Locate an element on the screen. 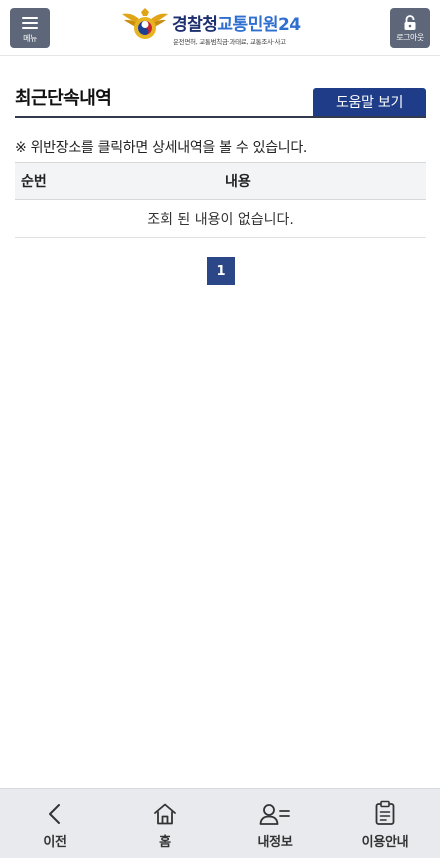  empty-message: 조회 된 내용이 없습니다. is located at coordinates (220, 219).